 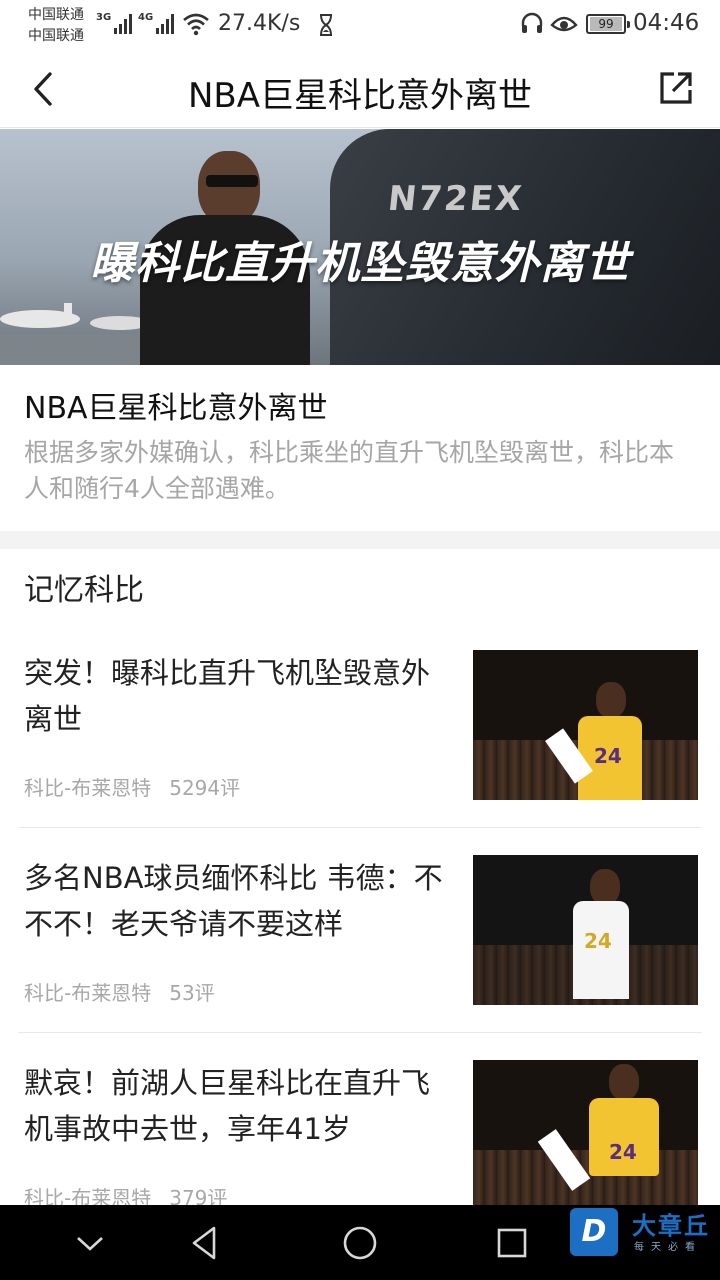 What do you see at coordinates (84, 590) in the screenshot?
I see `section-title: 记忆科比` at bounding box center [84, 590].